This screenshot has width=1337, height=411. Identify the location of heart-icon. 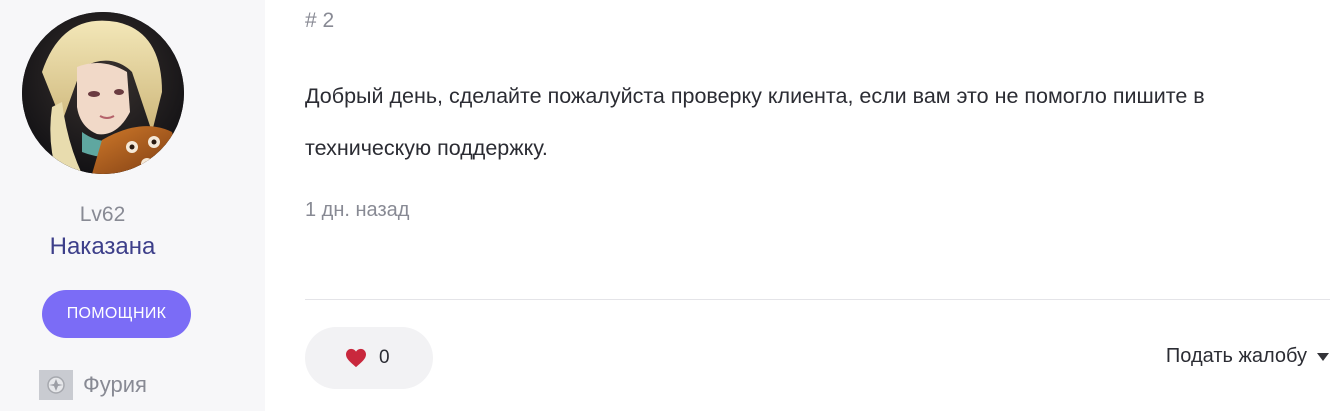
(356, 358).